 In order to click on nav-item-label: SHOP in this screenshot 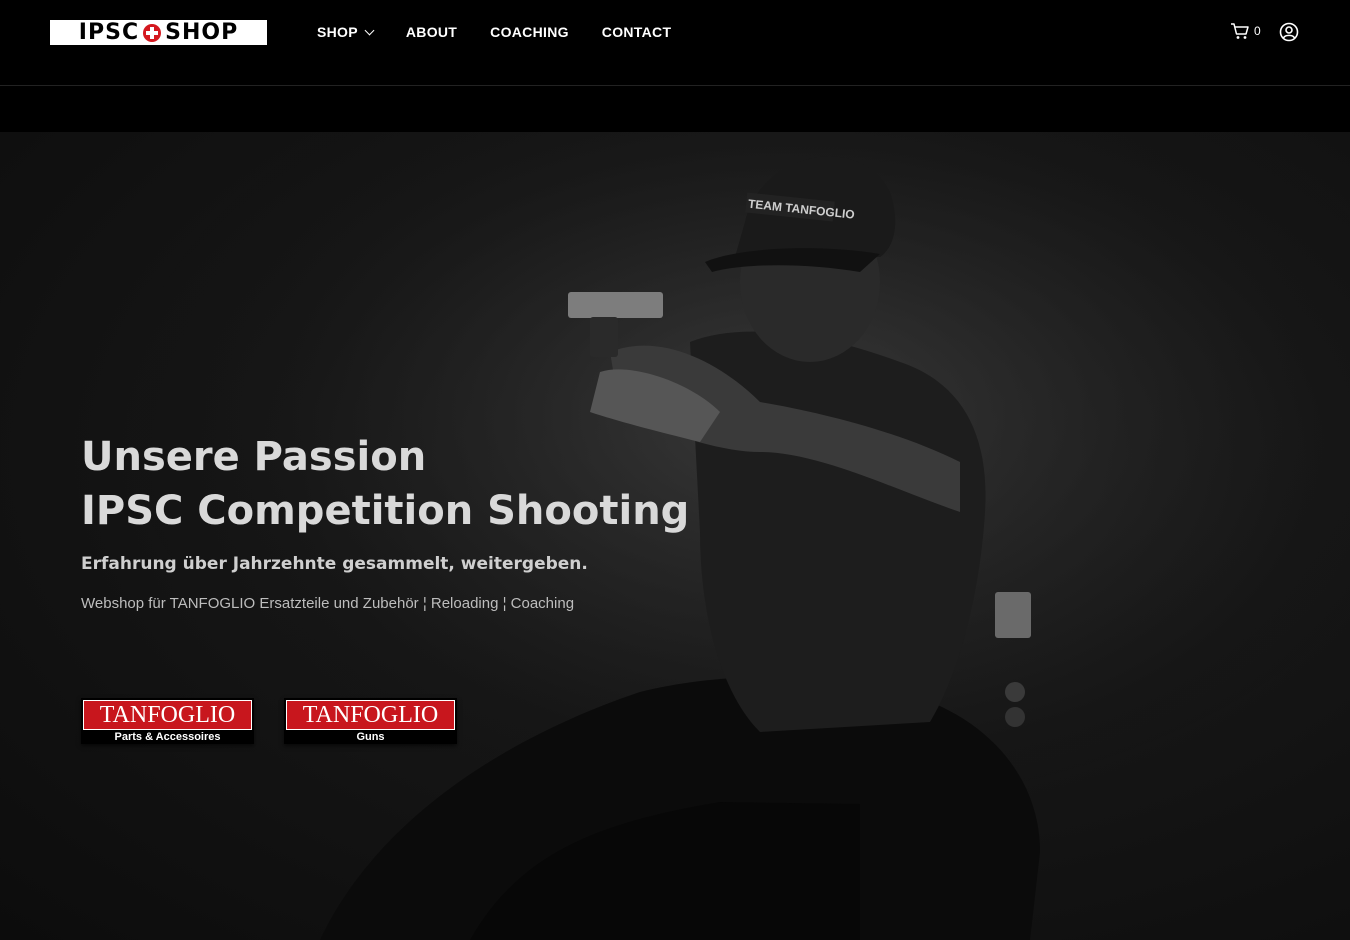, I will do `click(337, 32)`.